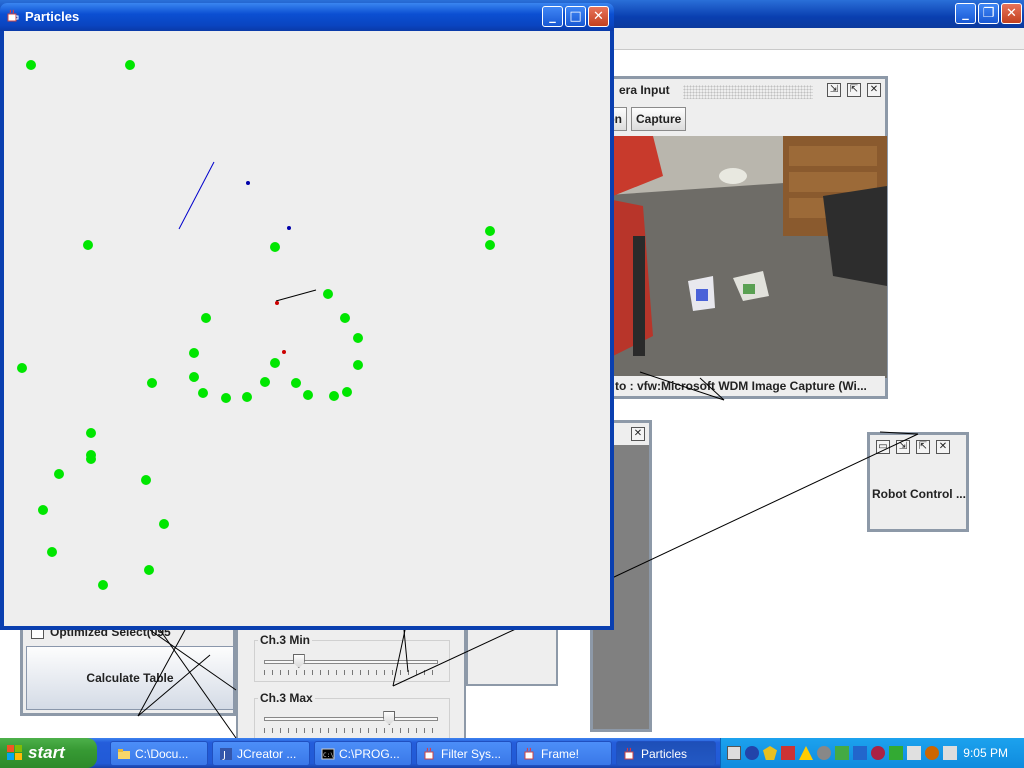 The width and height of the screenshot is (1024, 768). What do you see at coordinates (196, 195) in the screenshot?
I see `blue-heading-line` at bounding box center [196, 195].